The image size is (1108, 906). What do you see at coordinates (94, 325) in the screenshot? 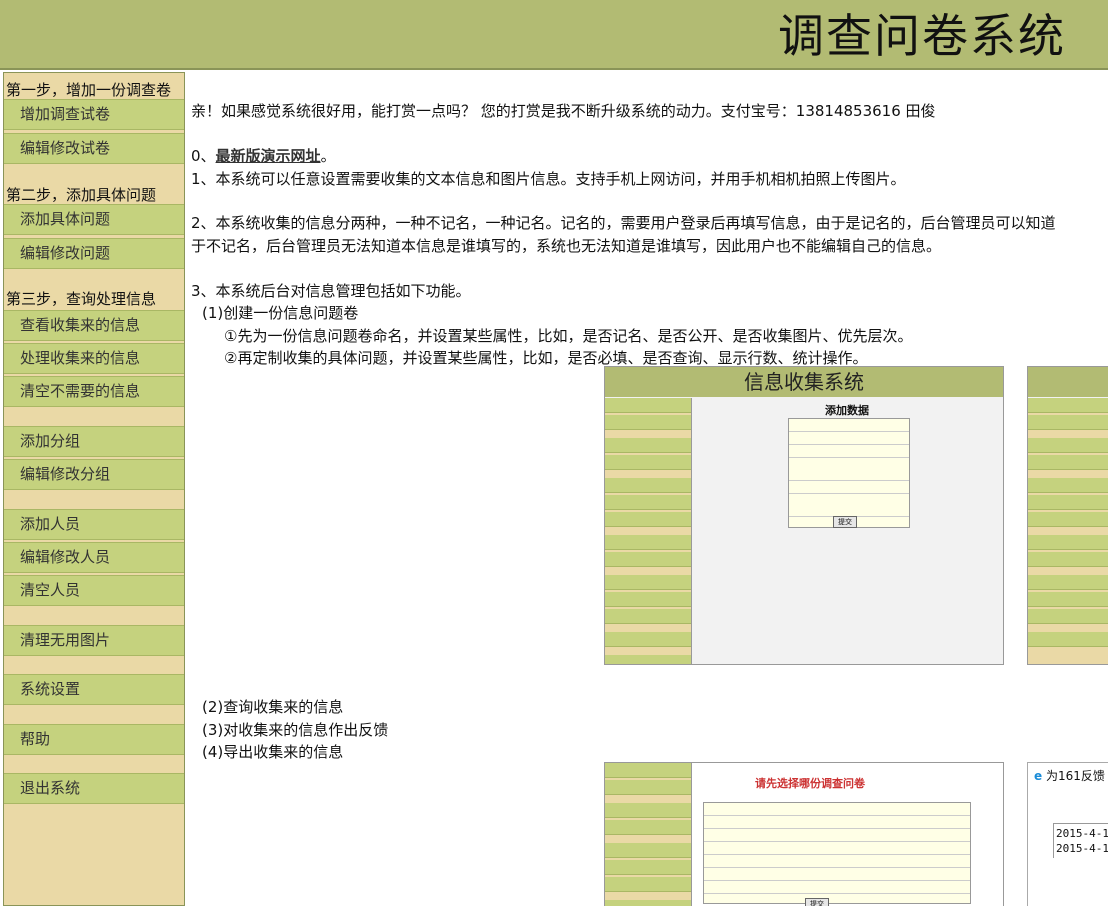
I see `sidebar-item-view-info: 查看收集来的信息` at bounding box center [94, 325].